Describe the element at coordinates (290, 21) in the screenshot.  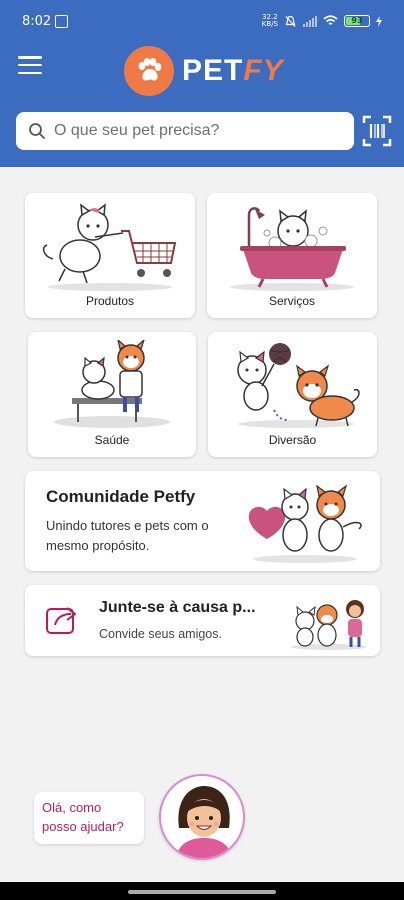
I see `mute-icon` at that location.